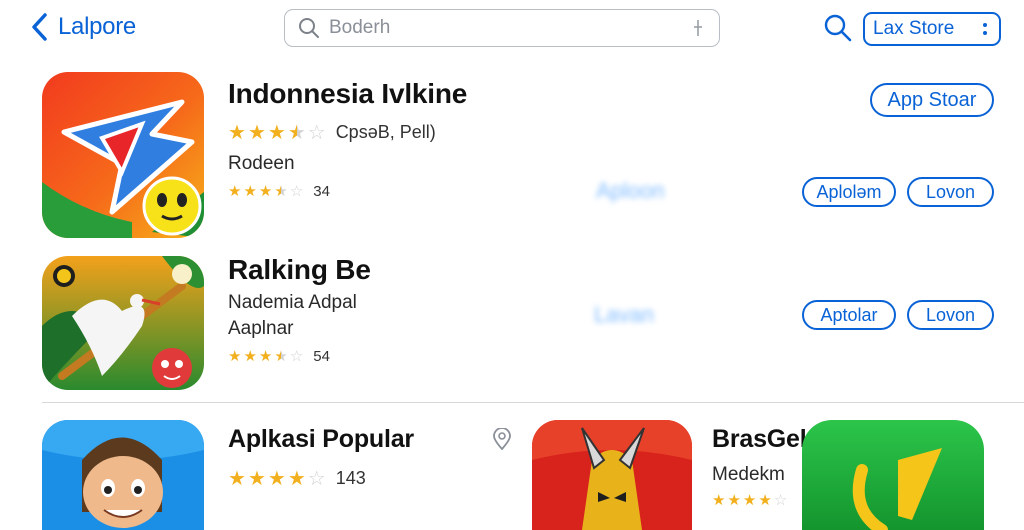 This screenshot has height=530, width=1024. What do you see at coordinates (986, 30) in the screenshot?
I see `more-icon` at bounding box center [986, 30].